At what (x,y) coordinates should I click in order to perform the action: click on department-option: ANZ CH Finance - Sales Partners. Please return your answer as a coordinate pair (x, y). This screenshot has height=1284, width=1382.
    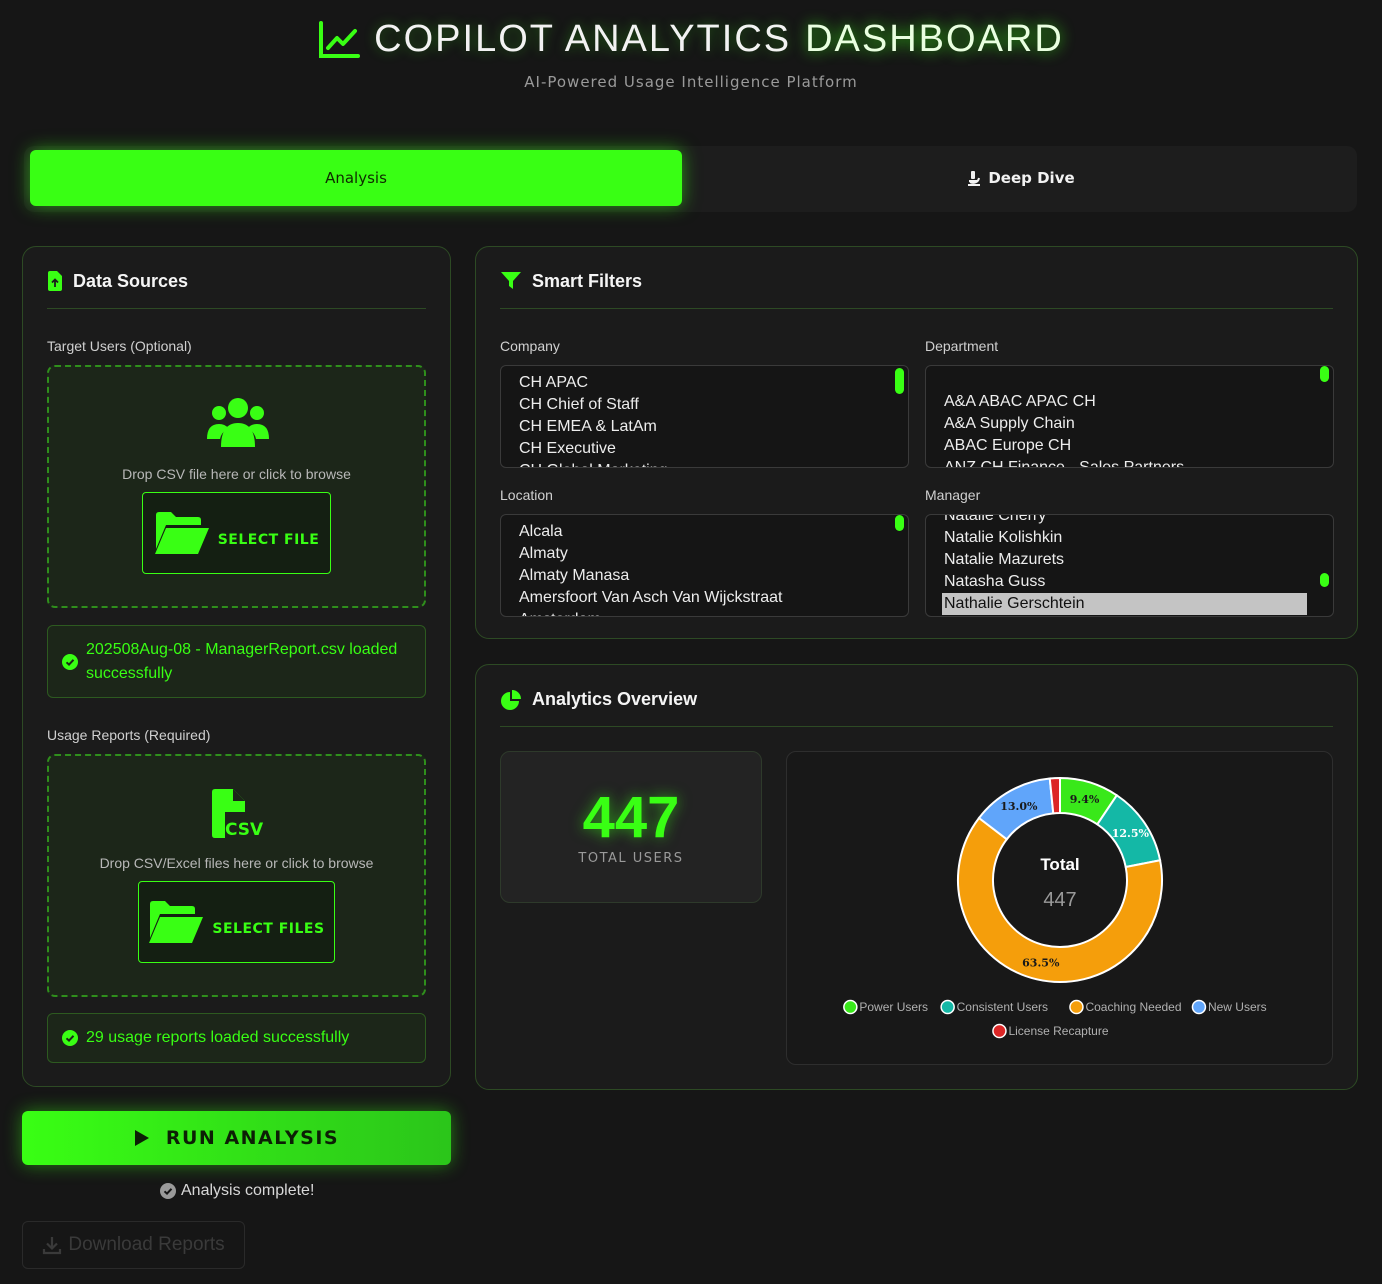
    Looking at the image, I should click on (1129, 462).